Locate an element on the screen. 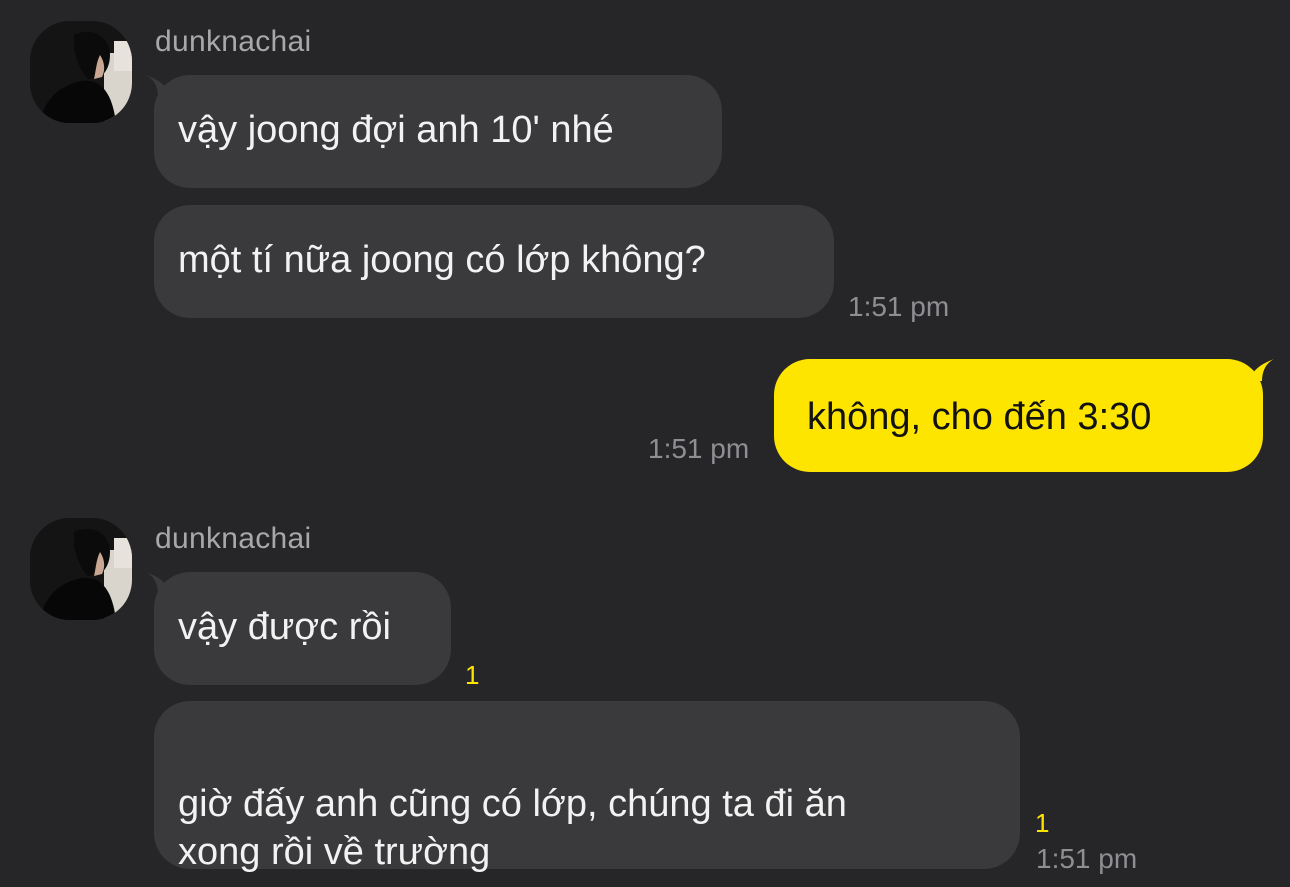  message-text: không, cho đến 3:30 is located at coordinates (979, 417).